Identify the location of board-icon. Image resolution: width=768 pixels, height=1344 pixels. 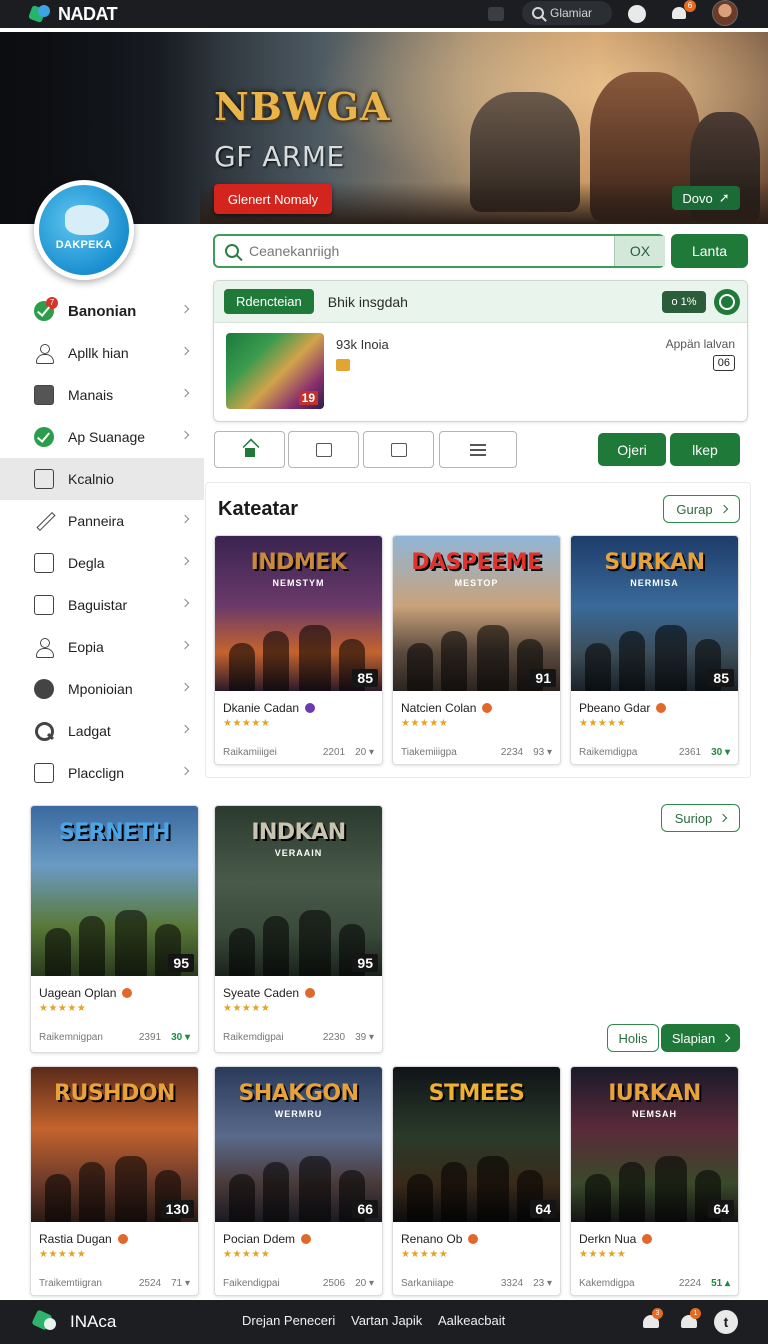
(323, 449).